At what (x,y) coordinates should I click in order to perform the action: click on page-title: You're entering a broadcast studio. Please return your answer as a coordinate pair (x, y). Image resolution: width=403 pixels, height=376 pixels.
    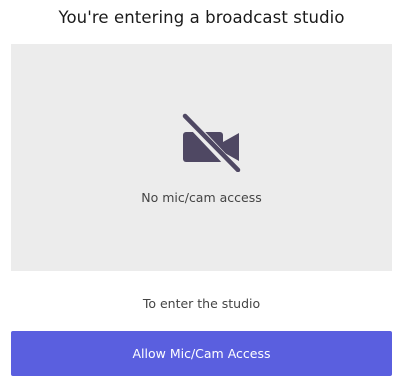
    Looking at the image, I should click on (201, 17).